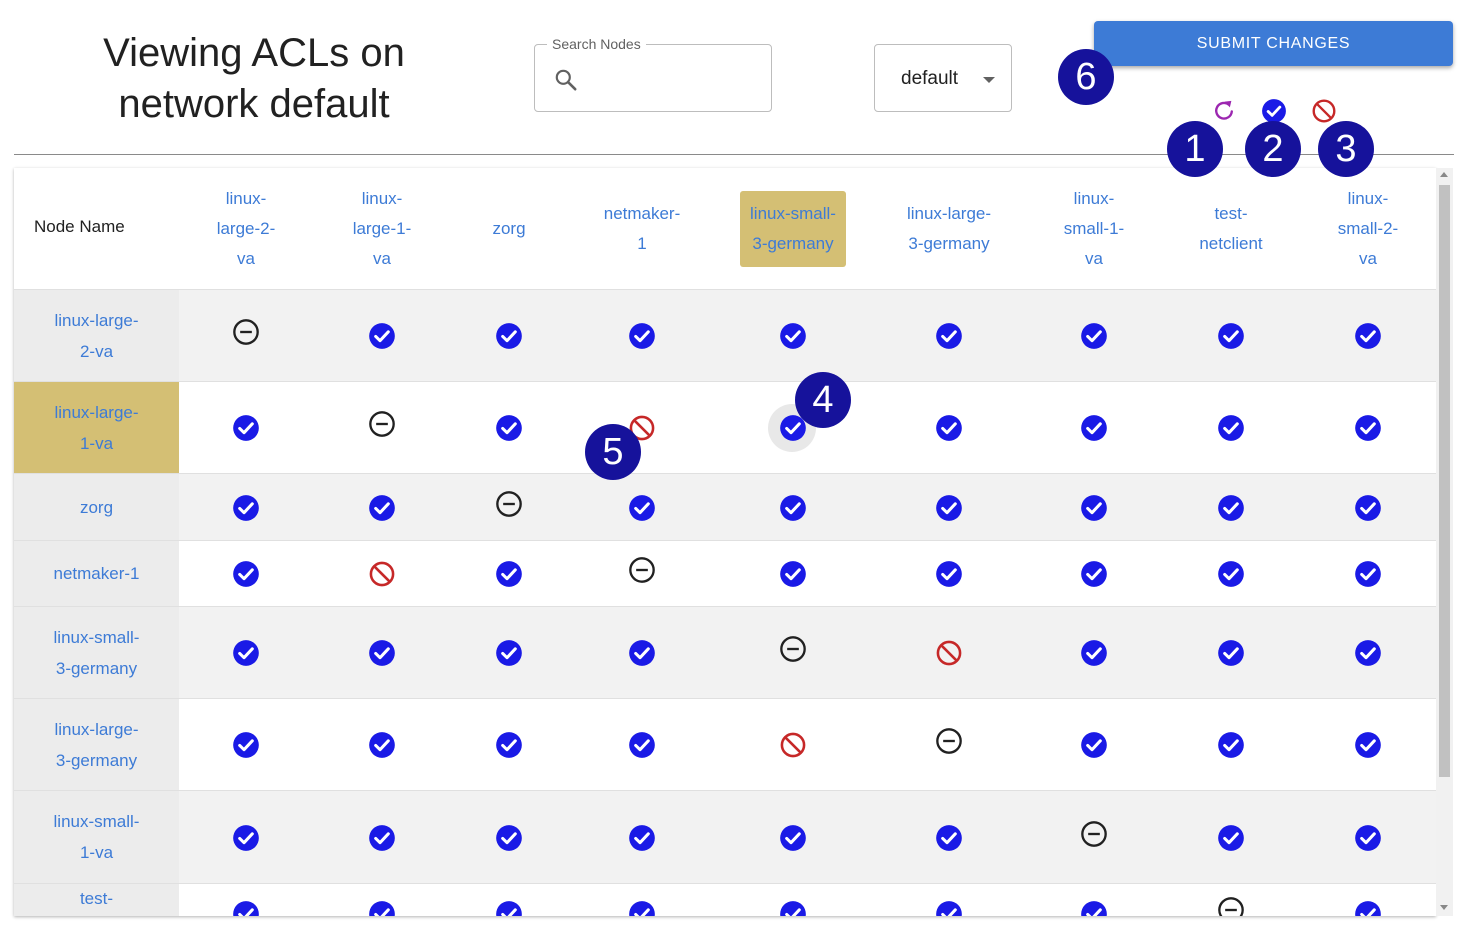  Describe the element at coordinates (1224, 111) in the screenshot. I see `reset-icon` at that location.